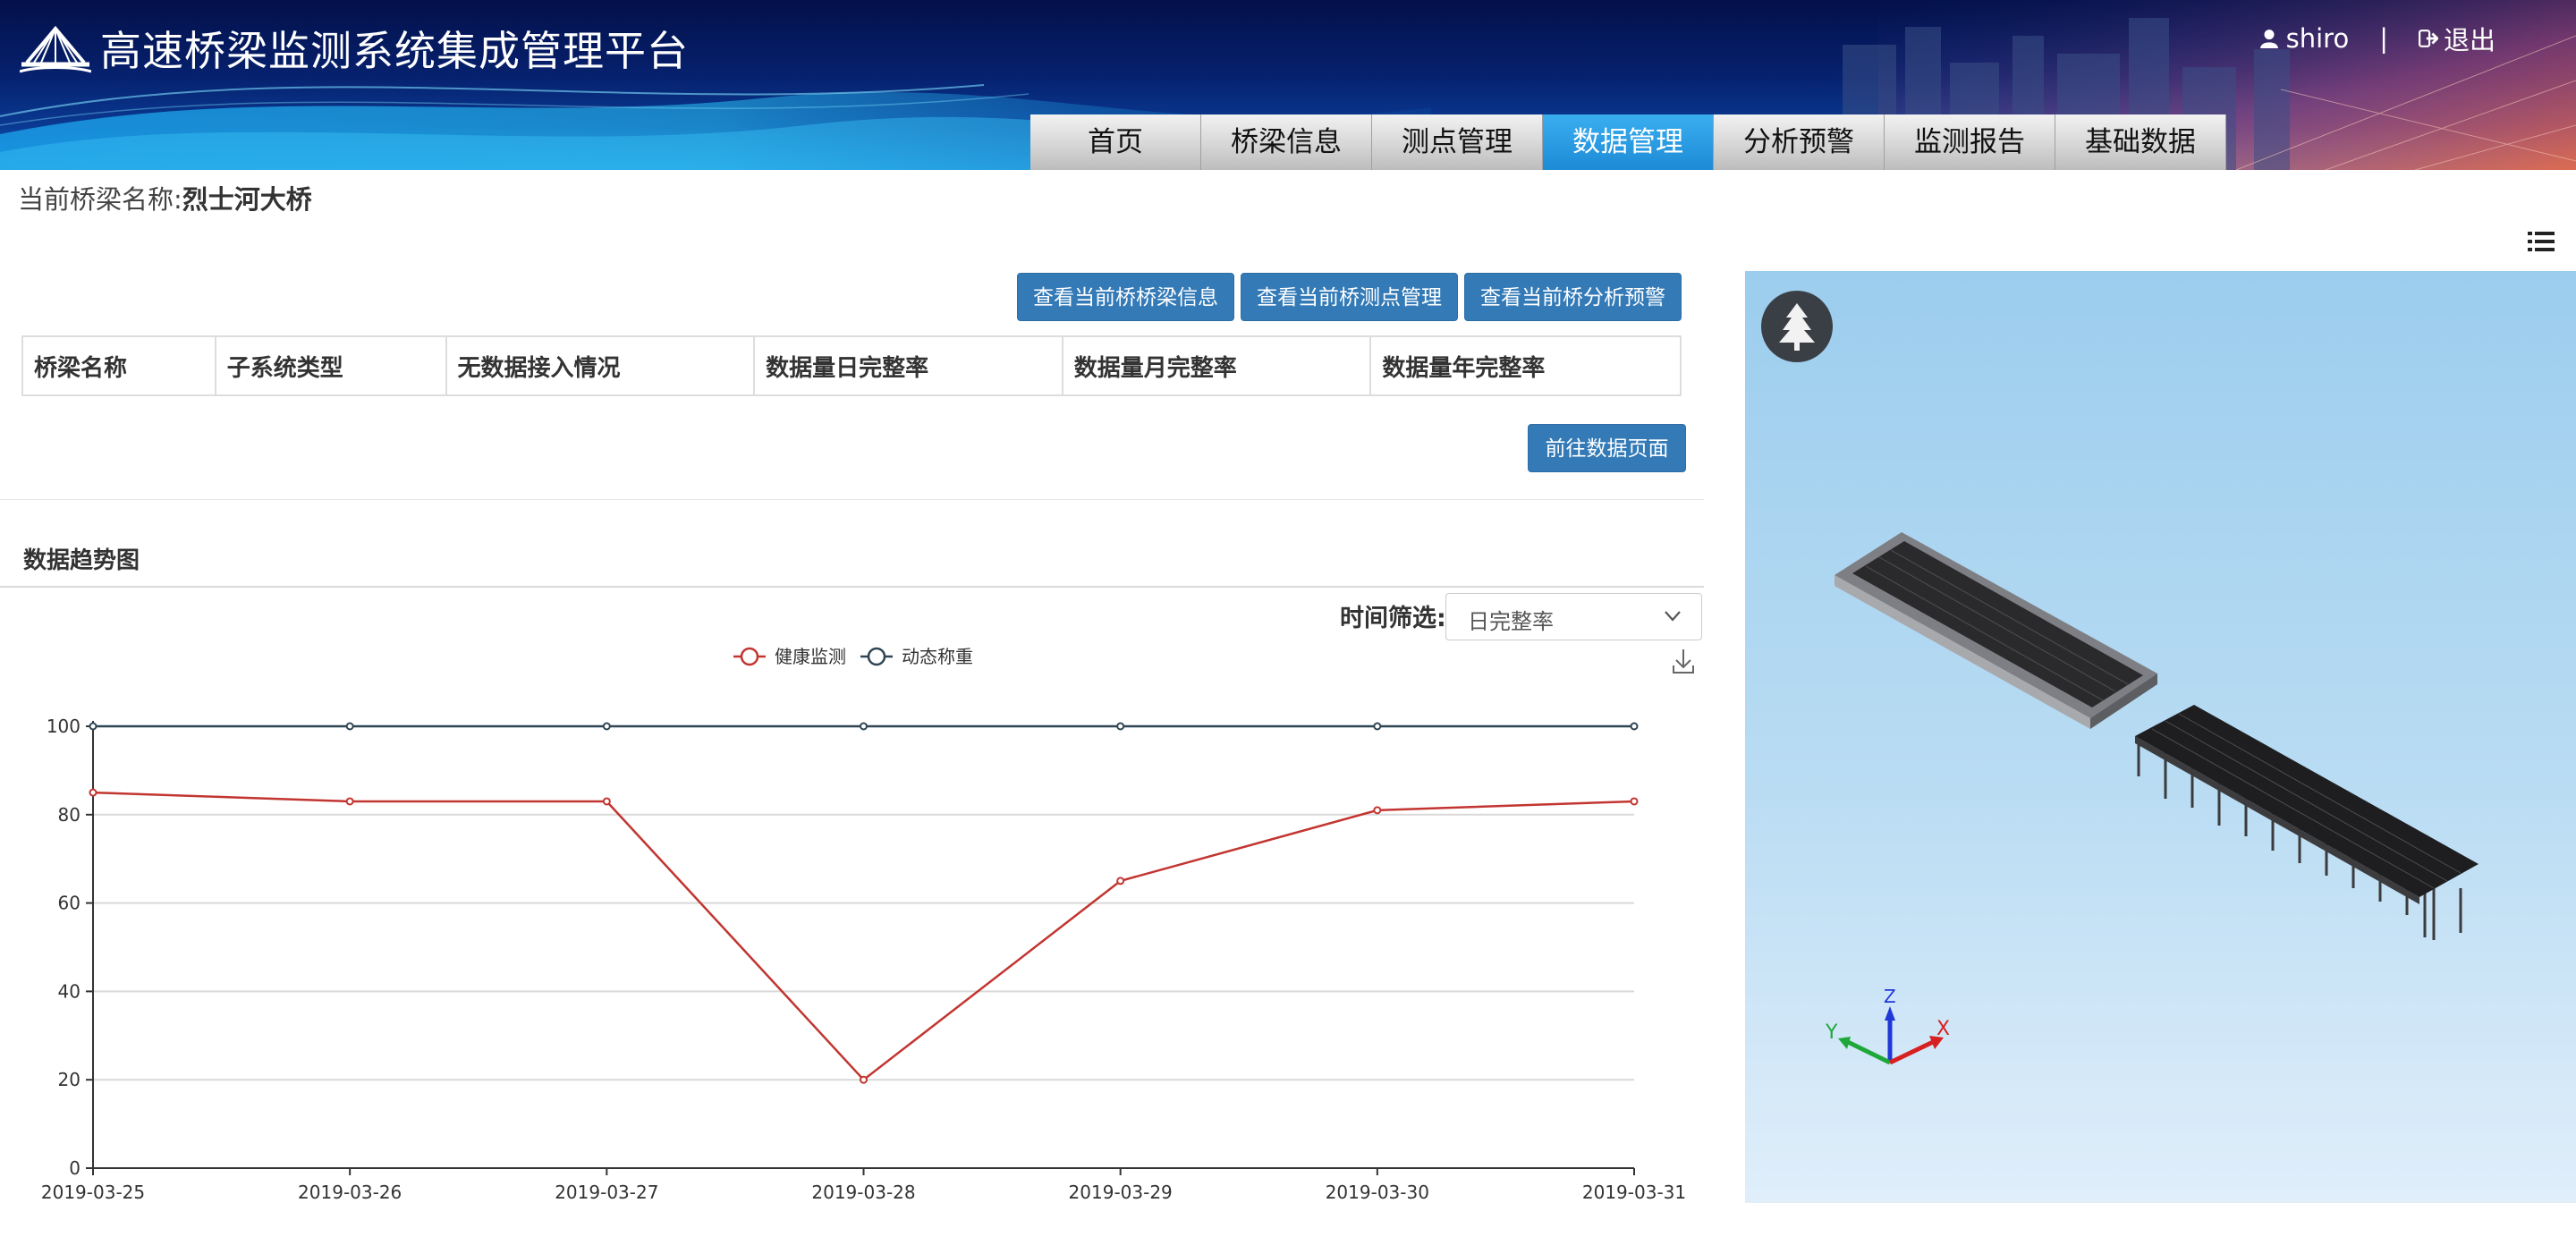 This screenshot has height=1254, width=2576. What do you see at coordinates (2307, 822) in the screenshot?
I see `bridge-pier-model` at bounding box center [2307, 822].